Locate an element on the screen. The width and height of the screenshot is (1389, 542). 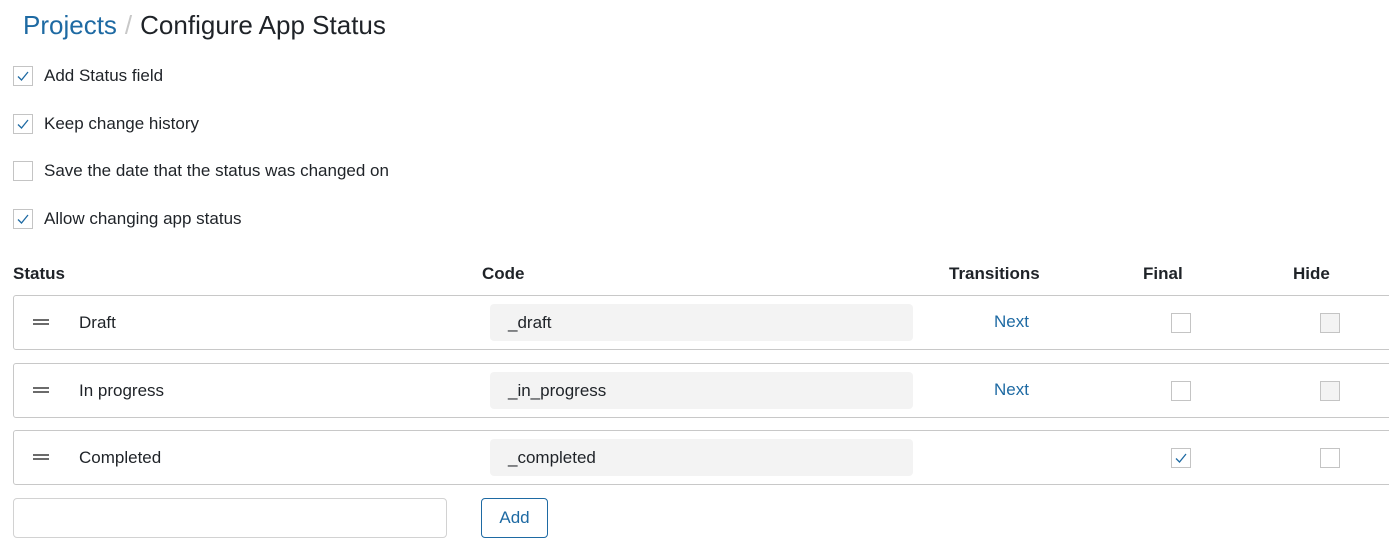
keep-change-history-checkbox is located at coordinates (23, 124).